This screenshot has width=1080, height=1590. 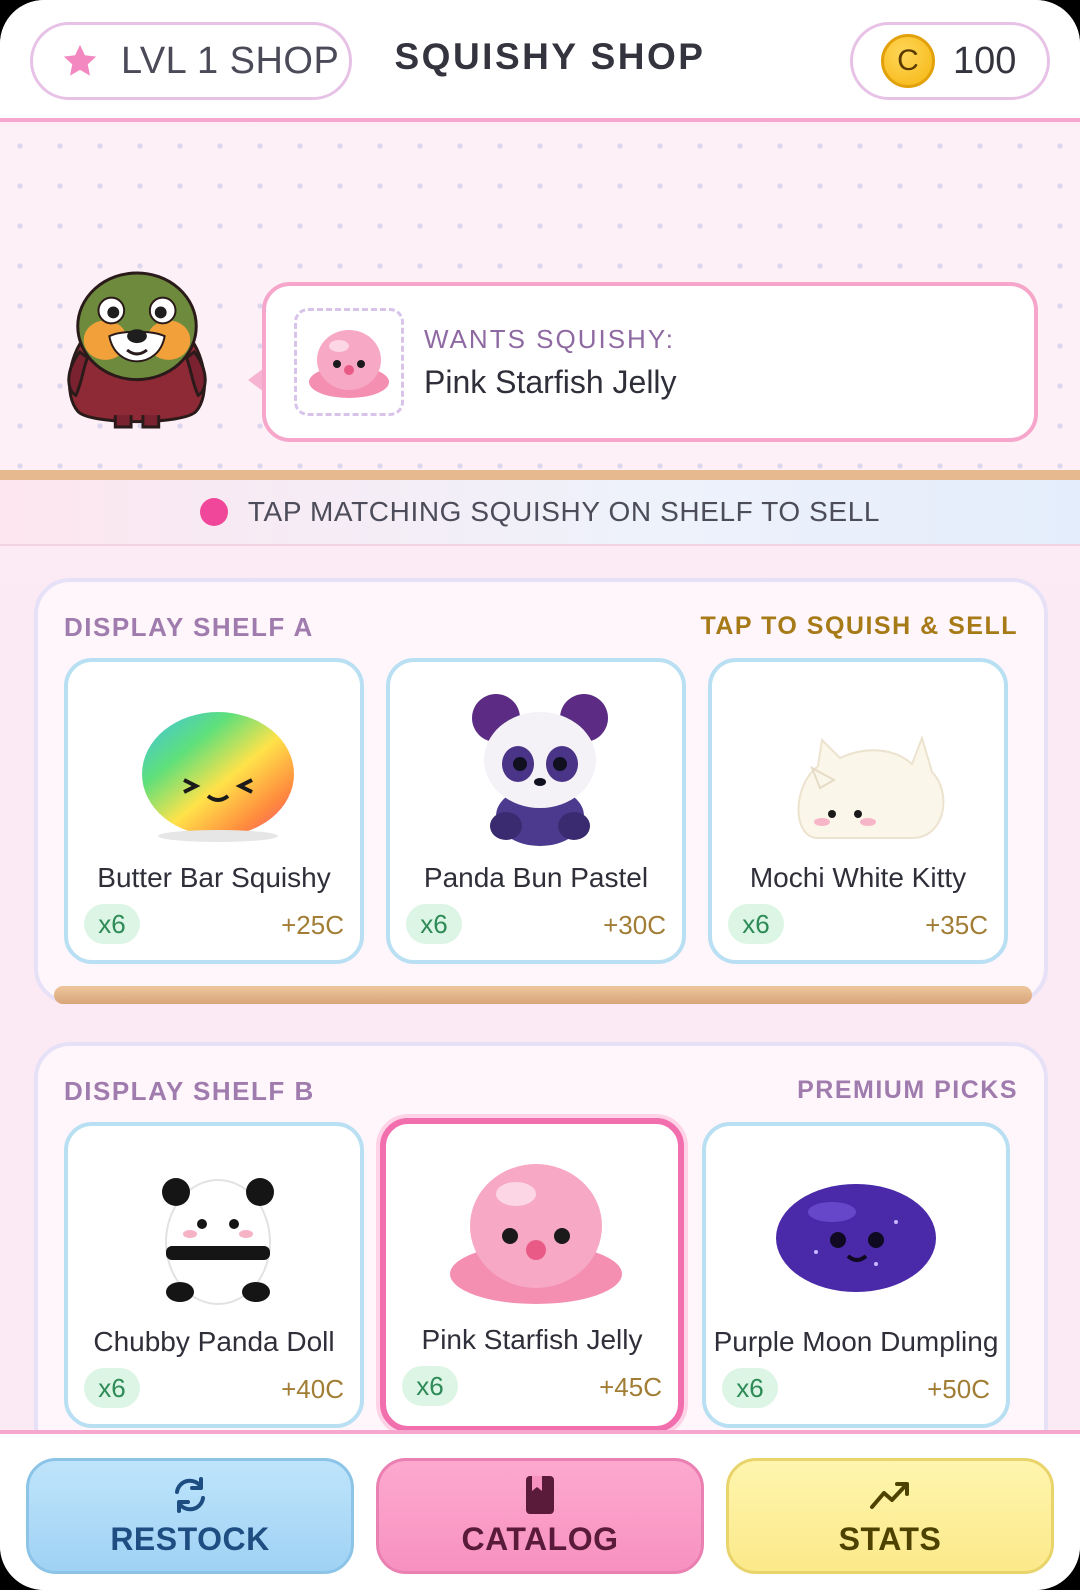 What do you see at coordinates (543, 995) in the screenshot?
I see `wood-shelf-rail` at bounding box center [543, 995].